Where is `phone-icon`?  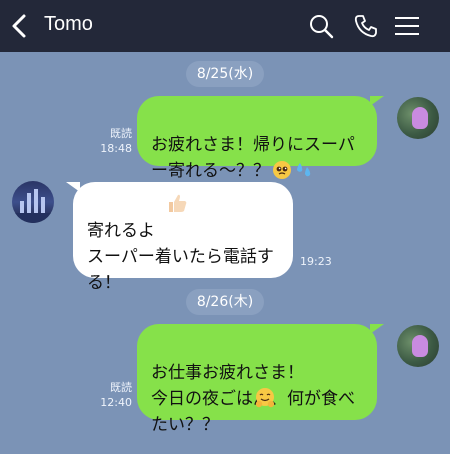
phone-icon is located at coordinates (366, 26).